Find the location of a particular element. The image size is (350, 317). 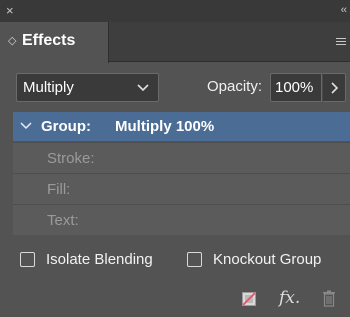

blend-mode-value: Multiply is located at coordinates (48, 87).